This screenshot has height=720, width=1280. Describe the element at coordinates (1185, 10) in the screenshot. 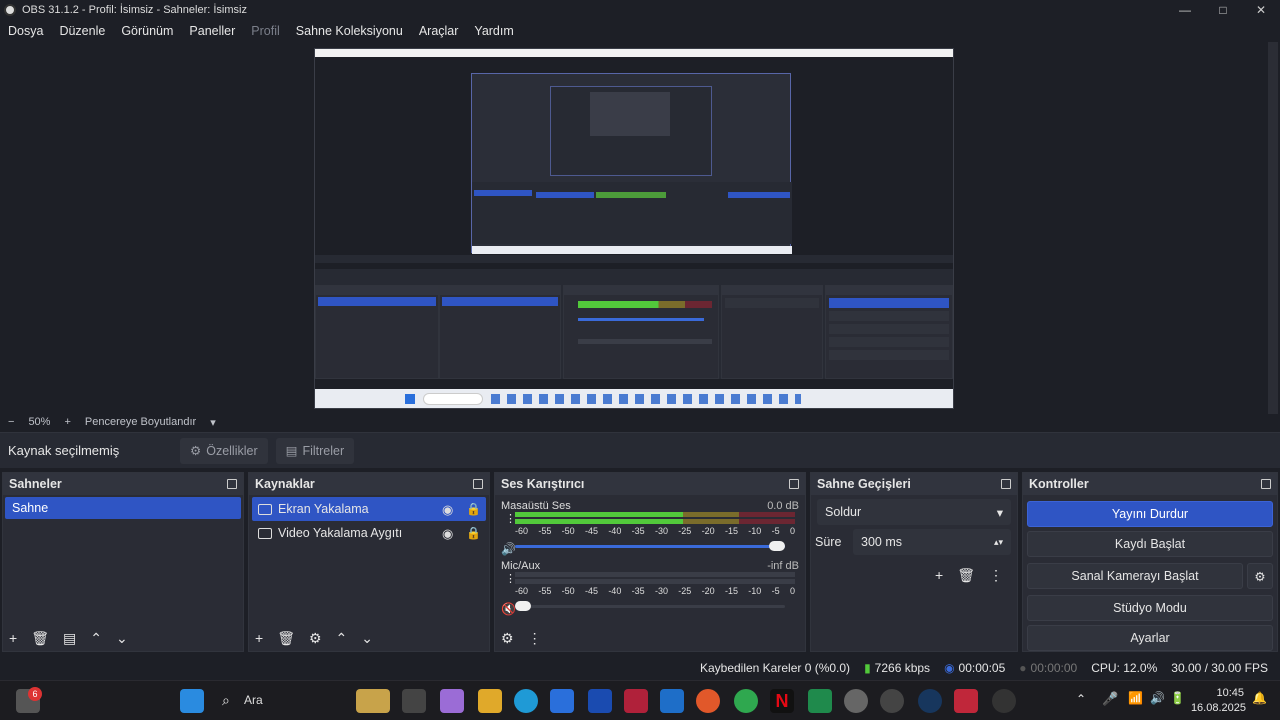

I see `minimize-button: —` at that location.